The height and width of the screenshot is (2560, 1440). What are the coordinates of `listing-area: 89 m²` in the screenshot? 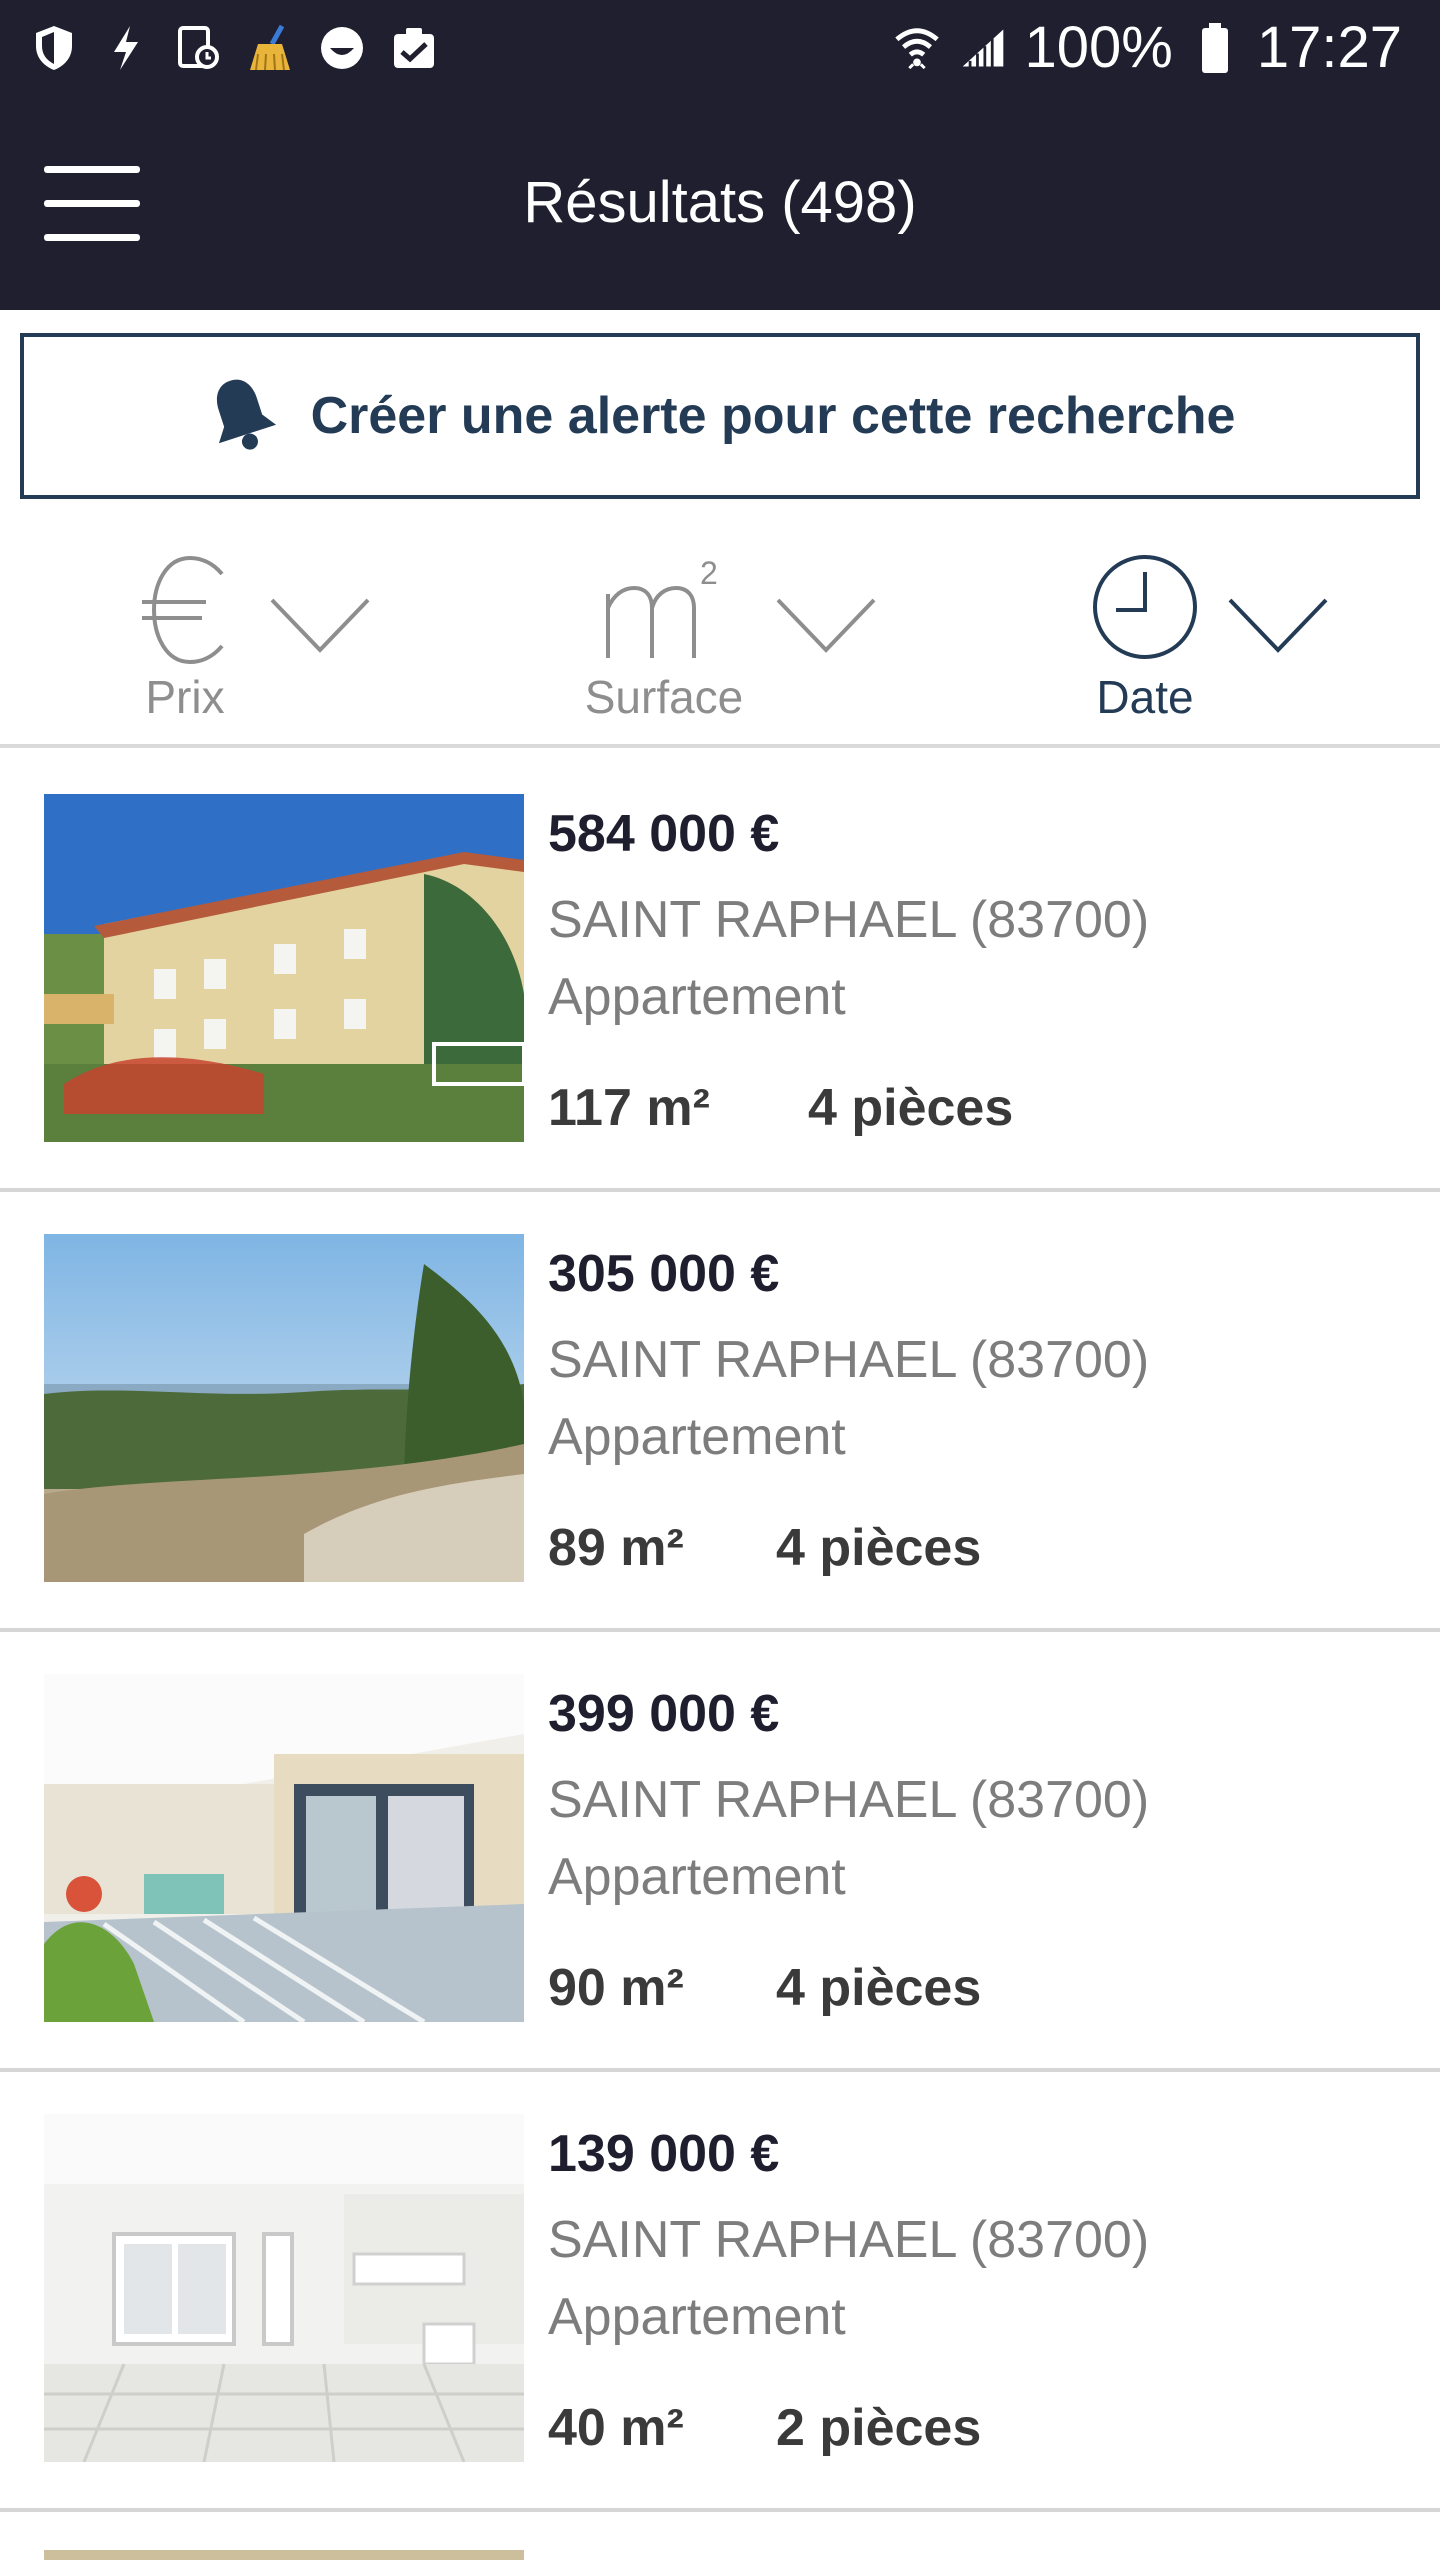 It's located at (616, 1548).